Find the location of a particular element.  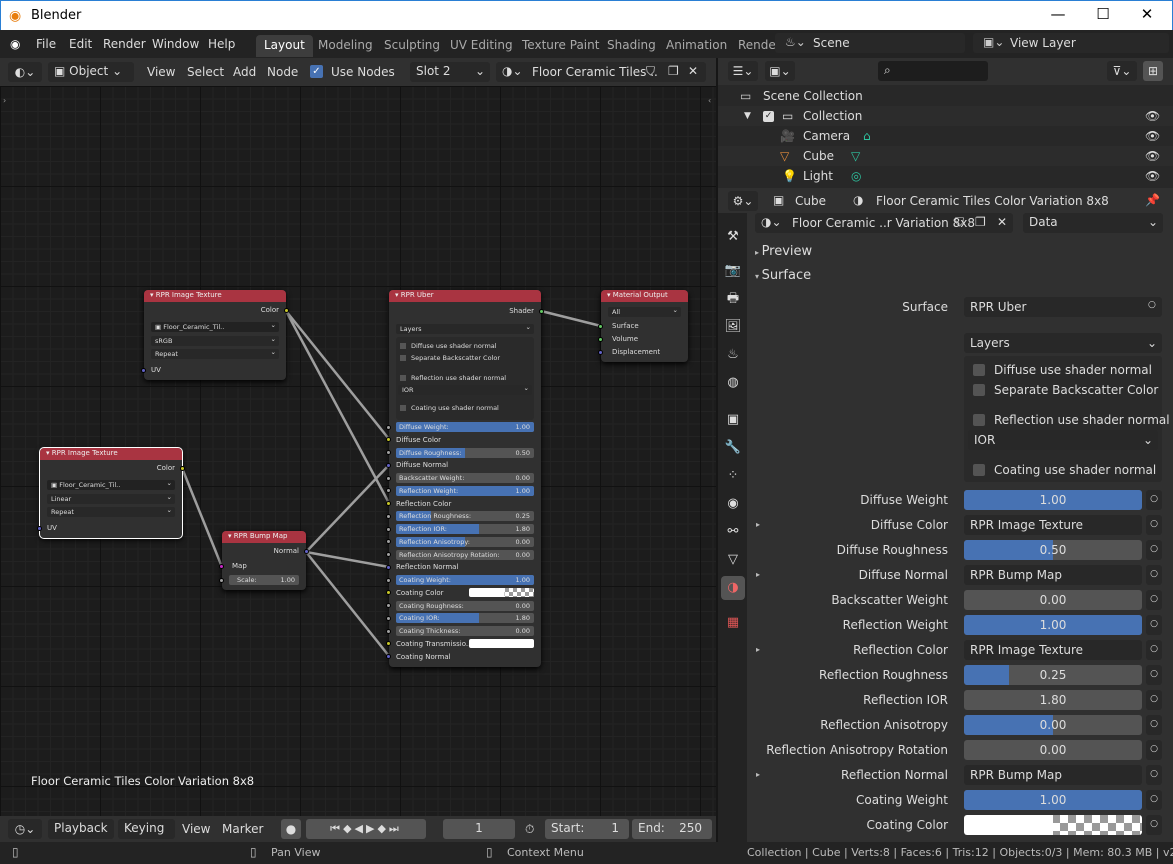

scene-icon: ♨ is located at coordinates (733, 355).